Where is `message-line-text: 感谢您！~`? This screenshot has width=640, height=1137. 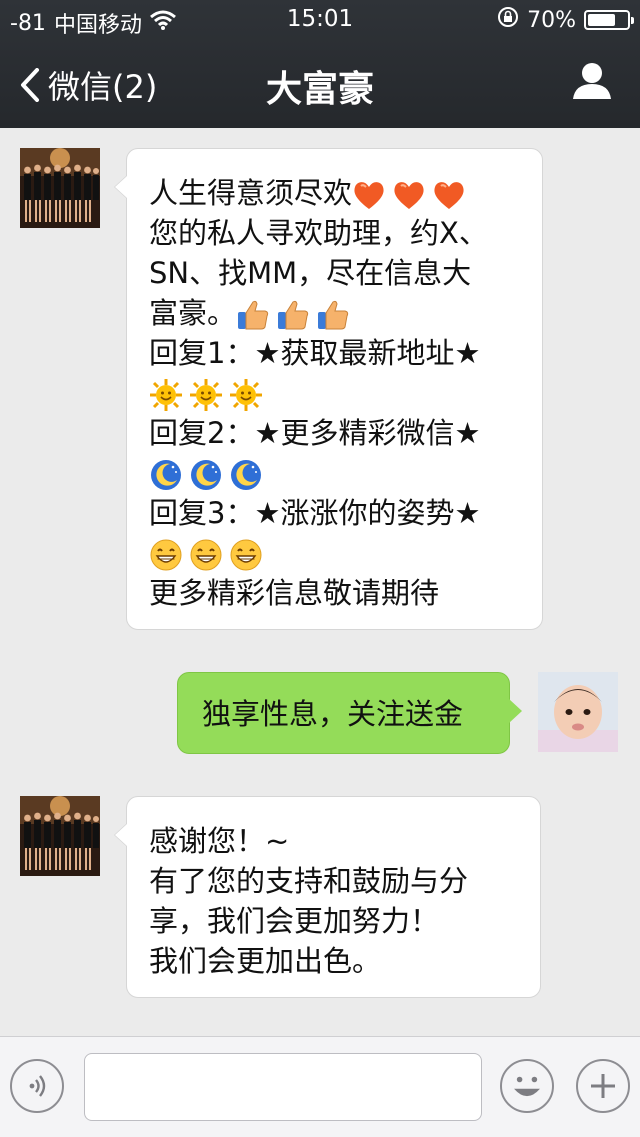
message-line-text: 感谢您！~ is located at coordinates (219, 841).